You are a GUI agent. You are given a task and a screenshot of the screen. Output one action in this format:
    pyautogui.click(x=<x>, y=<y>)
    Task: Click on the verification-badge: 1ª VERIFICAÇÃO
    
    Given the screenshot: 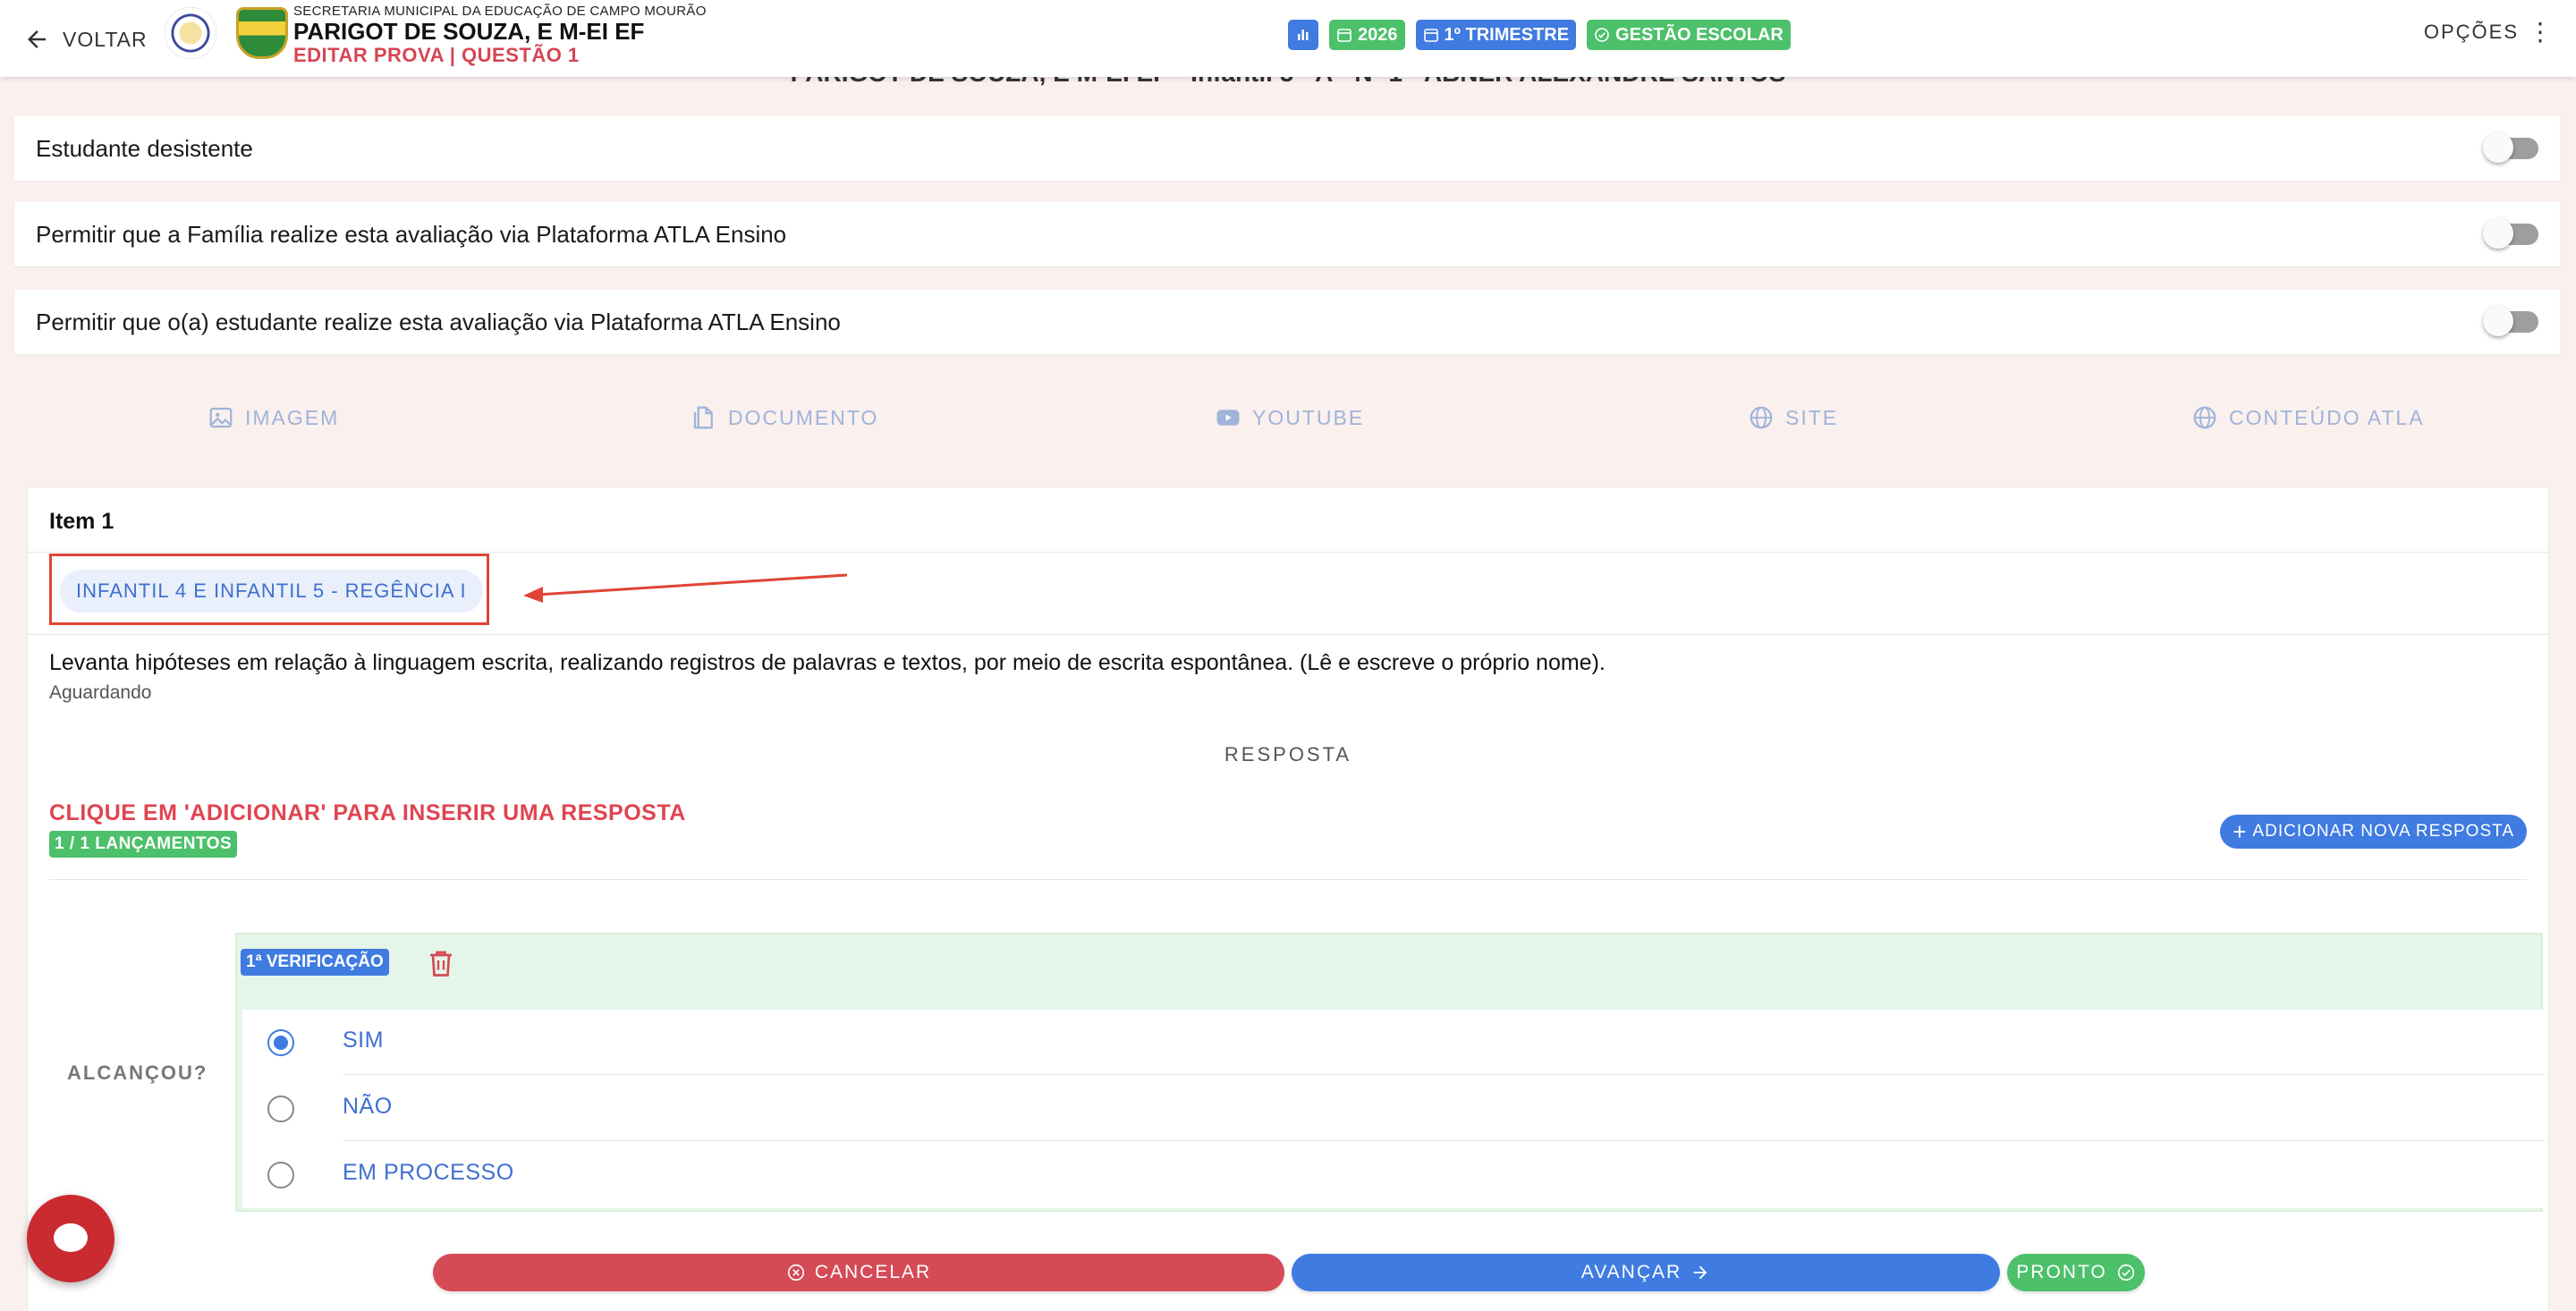 What is the action you would take?
    pyautogui.click(x=315, y=963)
    